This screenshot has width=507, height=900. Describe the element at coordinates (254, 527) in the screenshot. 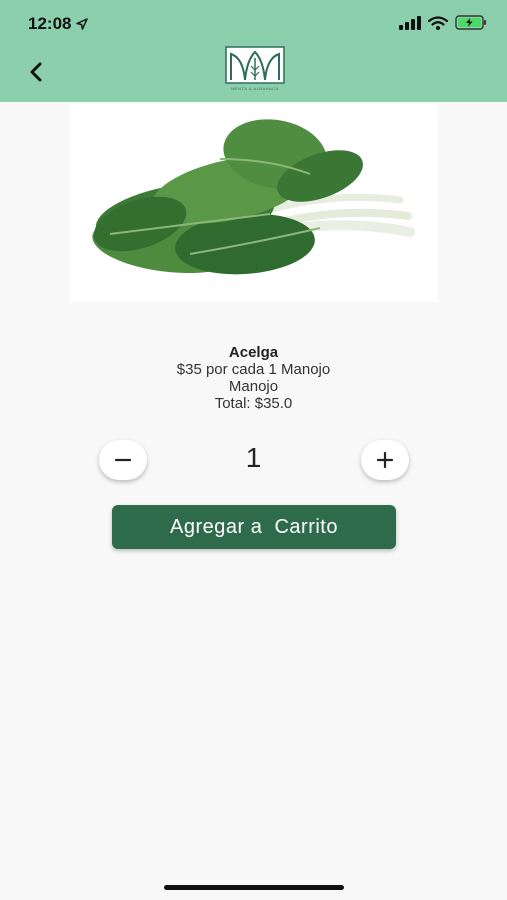

I see `add-to-cart-button: Agregar a Carrito` at that location.